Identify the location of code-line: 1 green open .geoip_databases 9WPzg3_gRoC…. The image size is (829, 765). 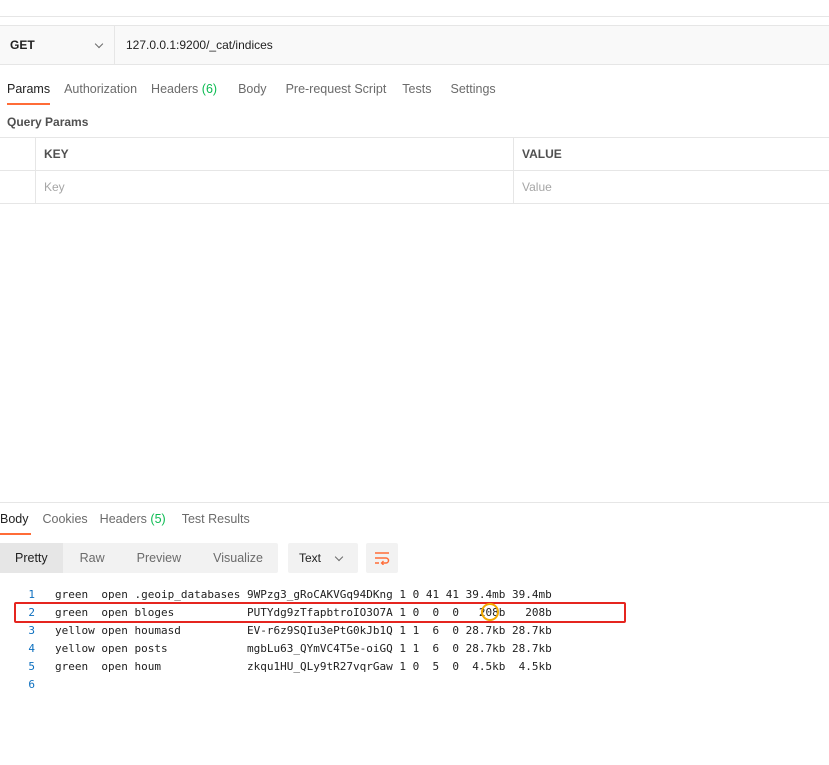
(414, 595).